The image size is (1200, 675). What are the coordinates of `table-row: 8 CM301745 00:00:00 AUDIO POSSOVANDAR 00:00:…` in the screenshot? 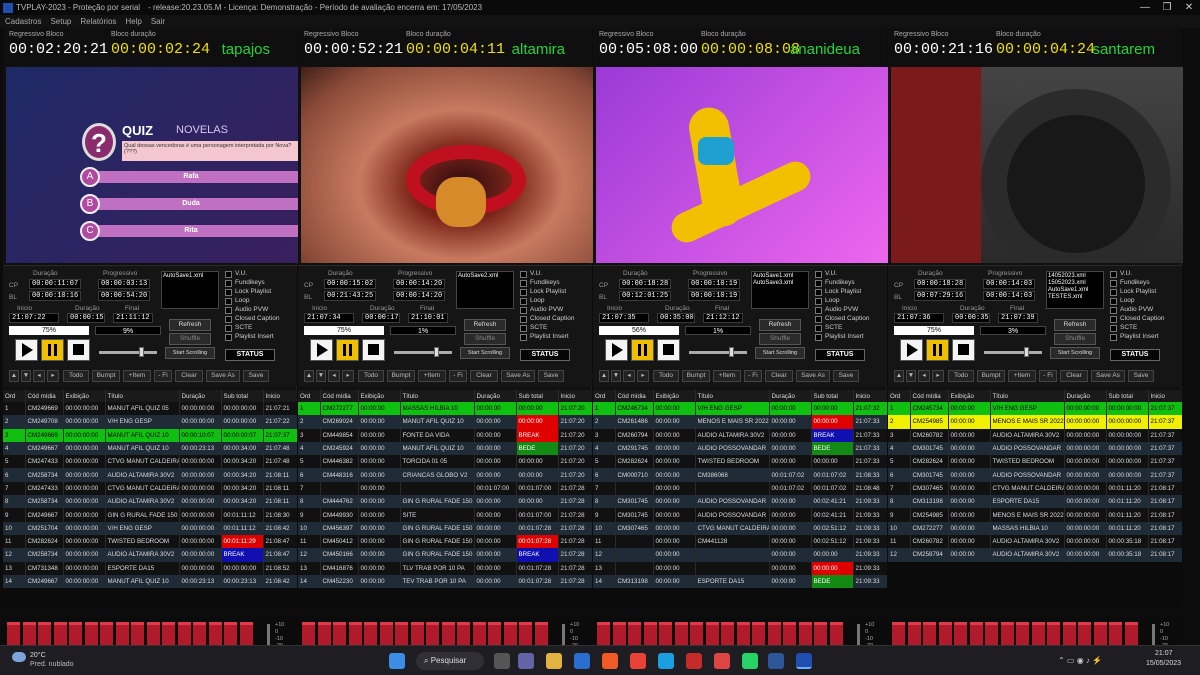 It's located at (740, 502).